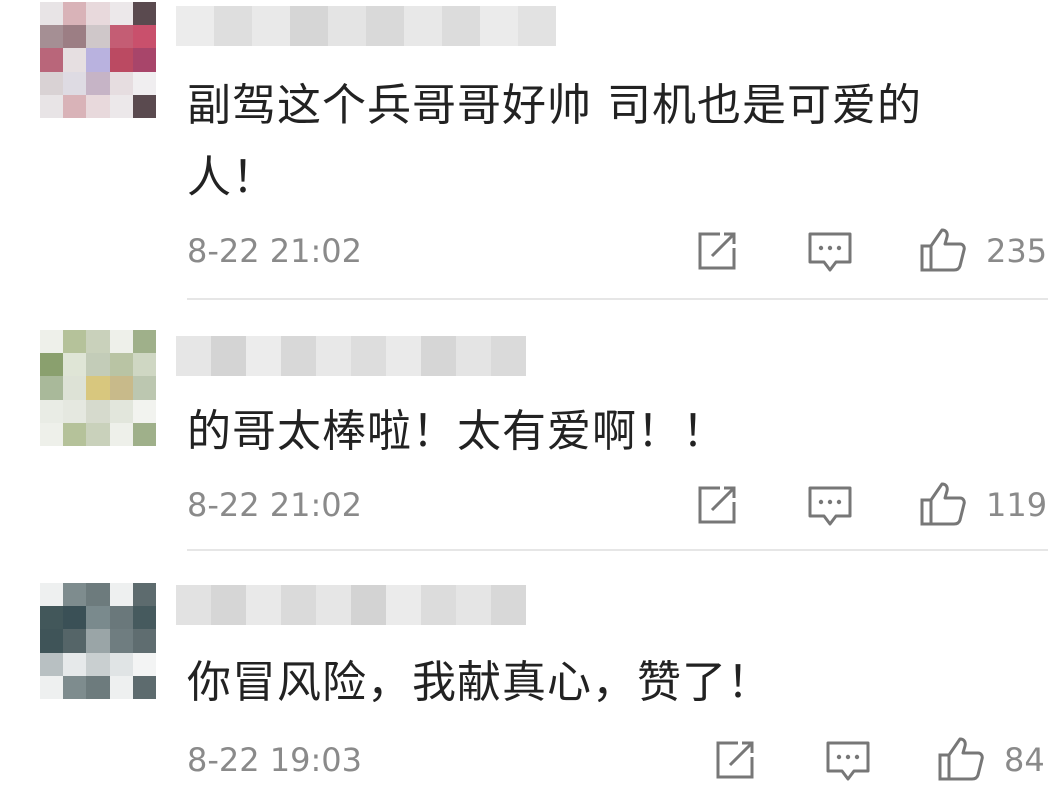 The image size is (1048, 796). Describe the element at coordinates (479, 682) in the screenshot. I see `comment-text: 你冒风险，我献真心，赞了！` at that location.